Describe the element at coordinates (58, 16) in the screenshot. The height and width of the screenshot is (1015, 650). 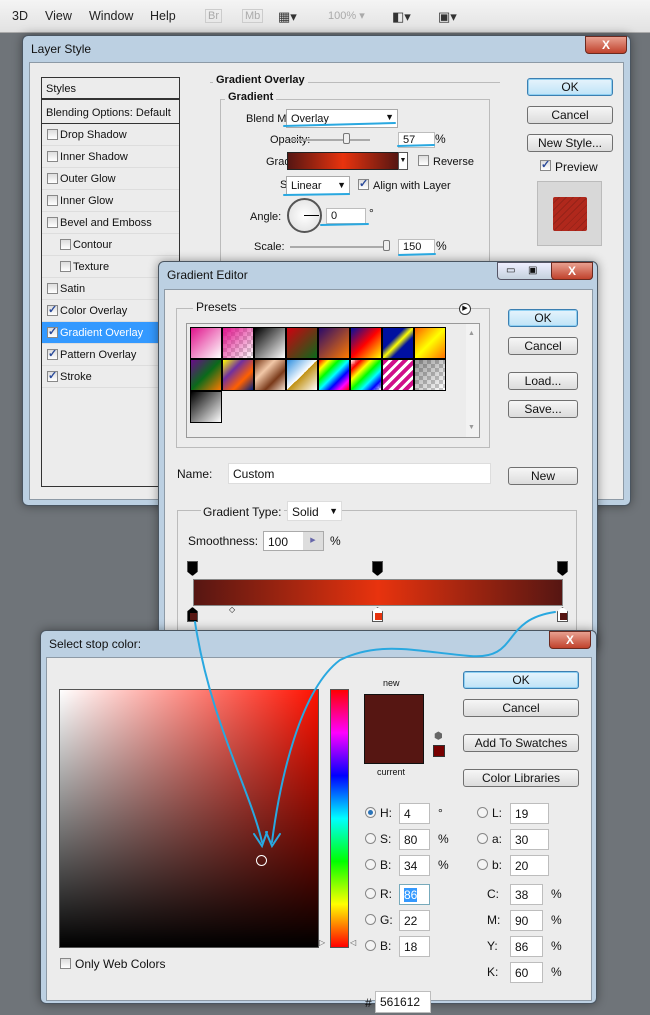
I see `menu-view: View` at that location.